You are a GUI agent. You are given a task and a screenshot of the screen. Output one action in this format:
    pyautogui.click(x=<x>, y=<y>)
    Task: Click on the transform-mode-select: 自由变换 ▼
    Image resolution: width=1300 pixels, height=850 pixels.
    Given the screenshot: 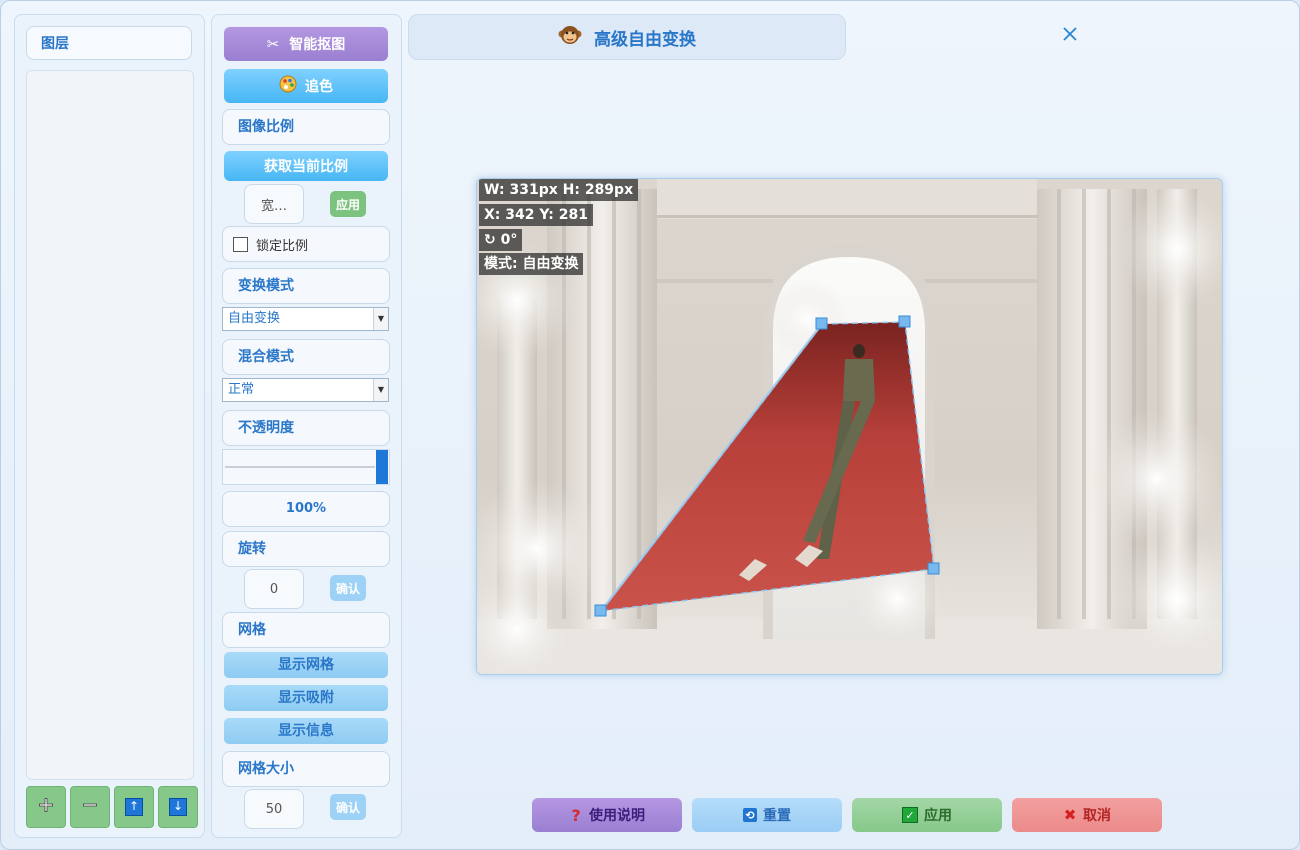 What is the action you would take?
    pyautogui.click(x=305, y=319)
    